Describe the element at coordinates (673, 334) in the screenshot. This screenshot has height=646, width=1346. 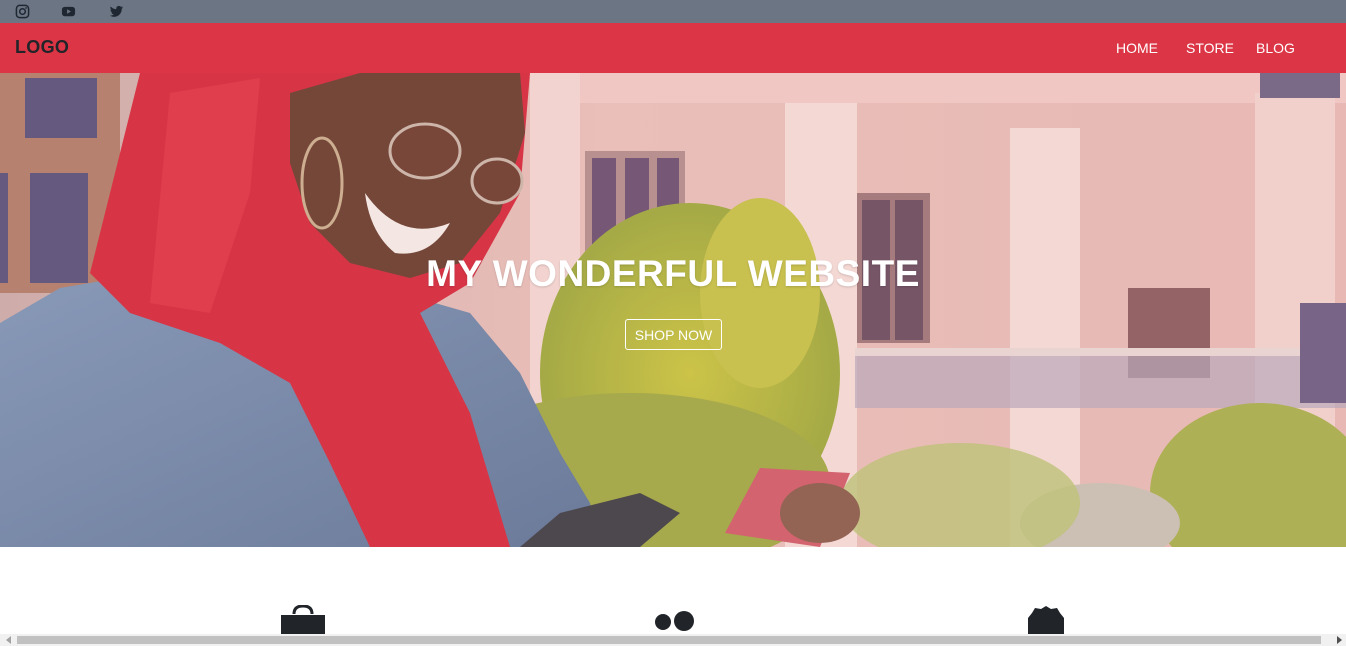
I see `shop-now-button: SHOP NOW` at that location.